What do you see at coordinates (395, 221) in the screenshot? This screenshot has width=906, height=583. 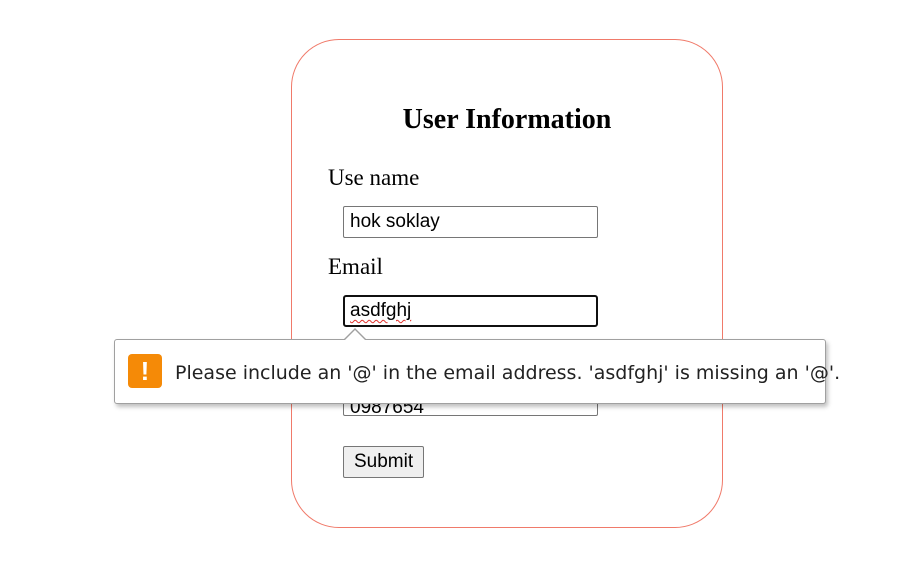 I see `username-input-value: hok soklay` at bounding box center [395, 221].